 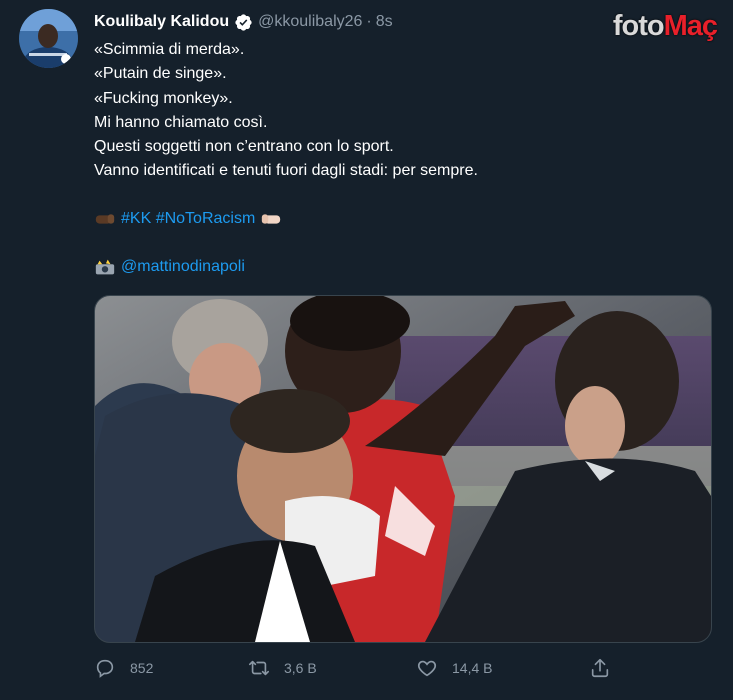 What do you see at coordinates (282, 668) in the screenshot?
I see `retweet-action: 3,6 B` at bounding box center [282, 668].